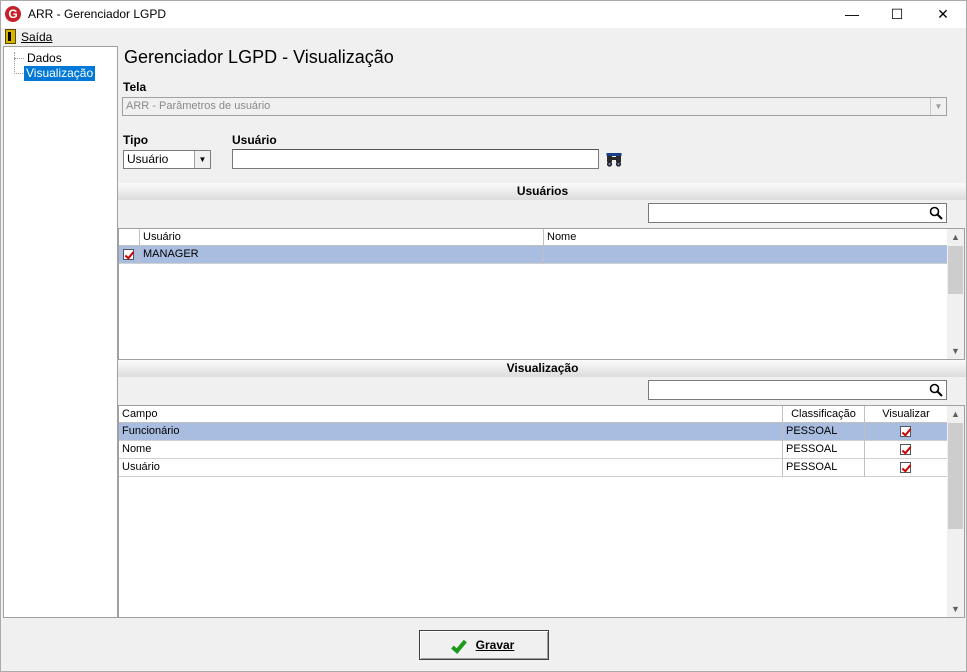  Describe the element at coordinates (534, 106) in the screenshot. I see `tela-select: ARR - Parâmetros de usuário ▼` at that location.